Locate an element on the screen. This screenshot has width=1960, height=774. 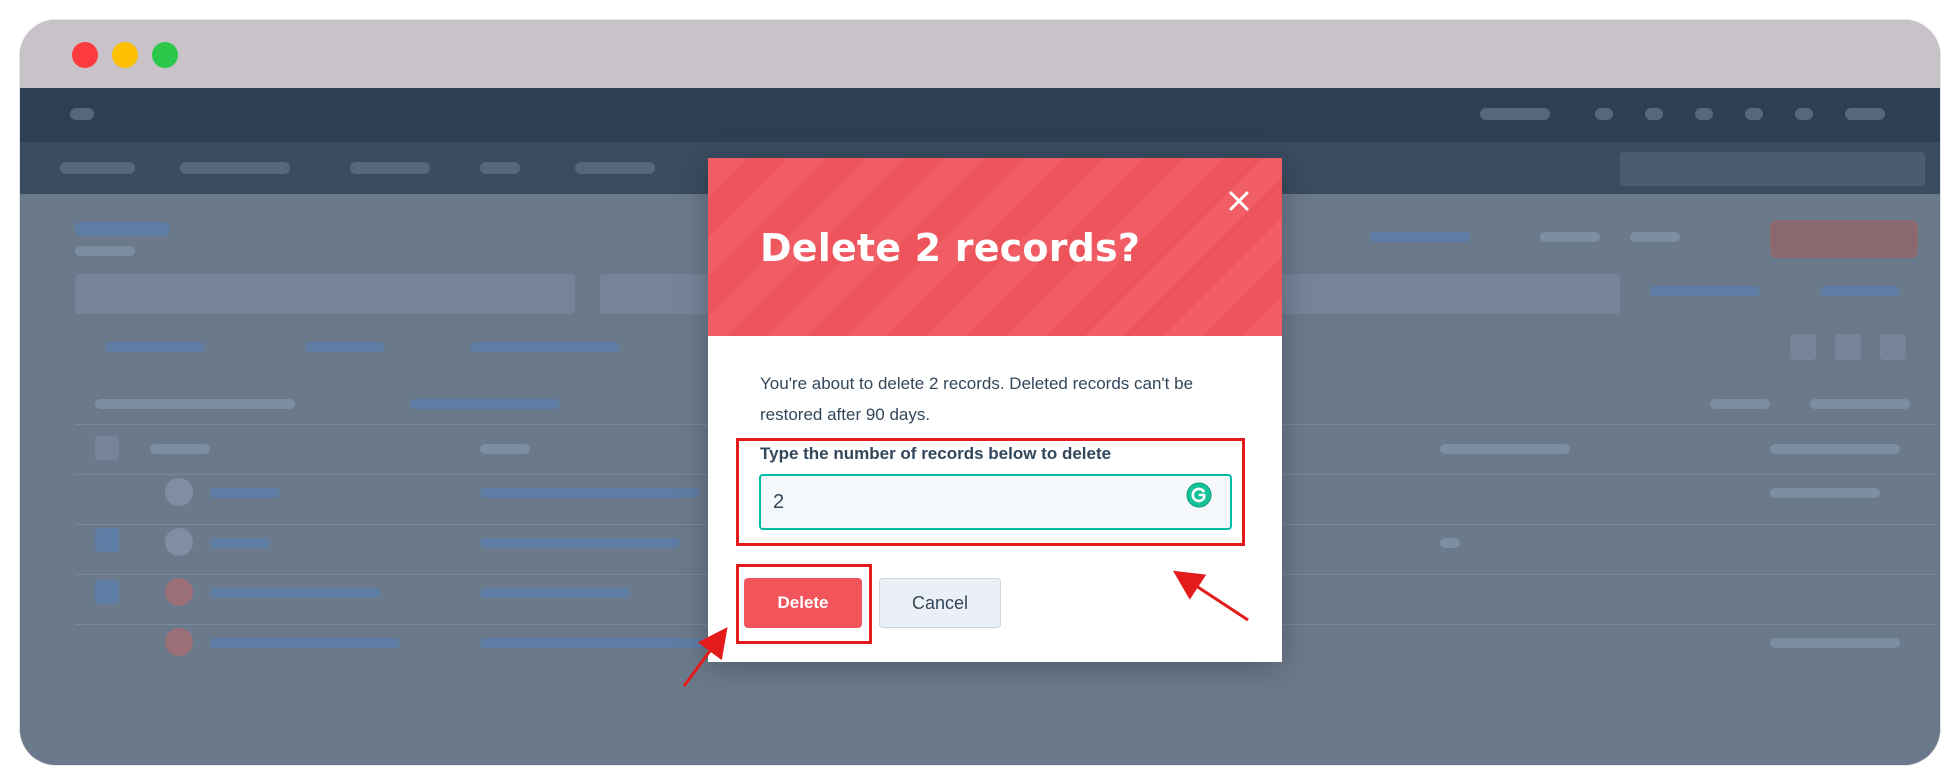
cancel-button: Cancel is located at coordinates (940, 603).